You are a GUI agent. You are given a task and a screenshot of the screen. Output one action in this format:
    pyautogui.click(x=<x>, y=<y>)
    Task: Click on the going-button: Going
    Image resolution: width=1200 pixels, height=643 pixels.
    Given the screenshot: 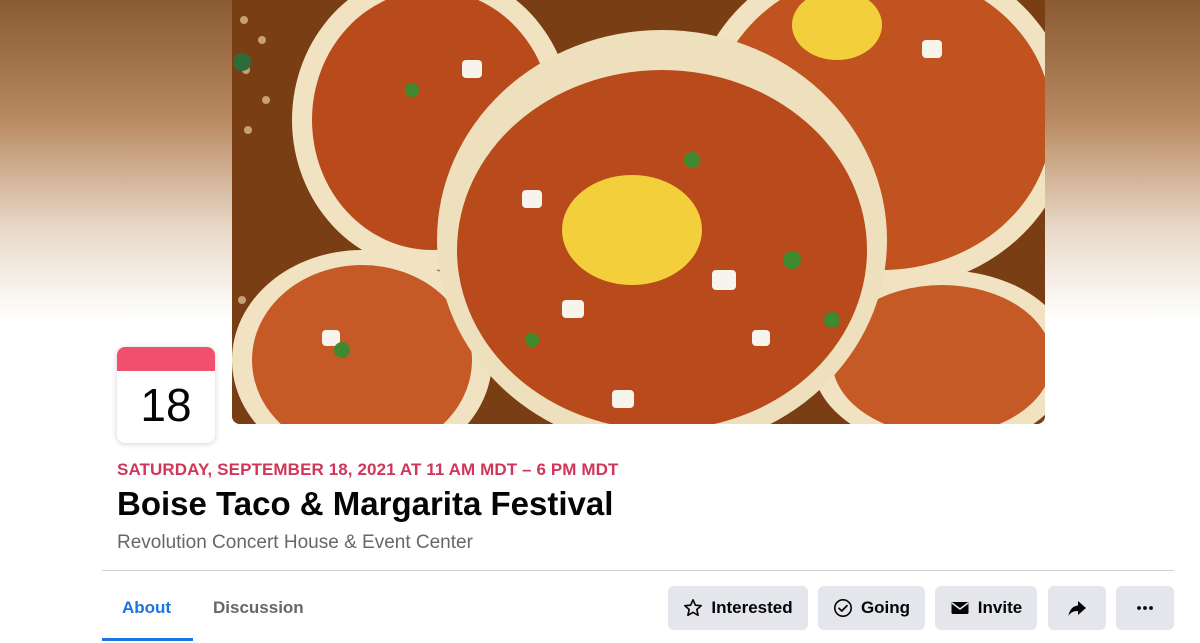 What is the action you would take?
    pyautogui.click(x=871, y=608)
    